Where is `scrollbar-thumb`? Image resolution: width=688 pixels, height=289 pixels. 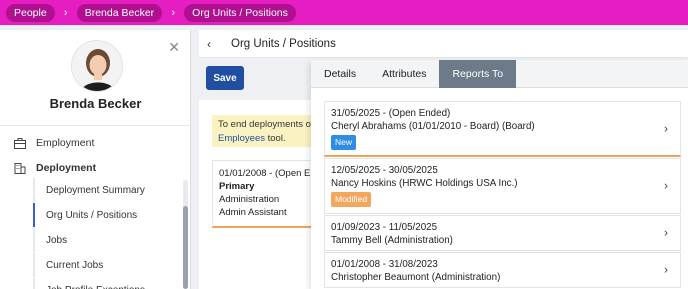 scrollbar-thumb is located at coordinates (185, 247).